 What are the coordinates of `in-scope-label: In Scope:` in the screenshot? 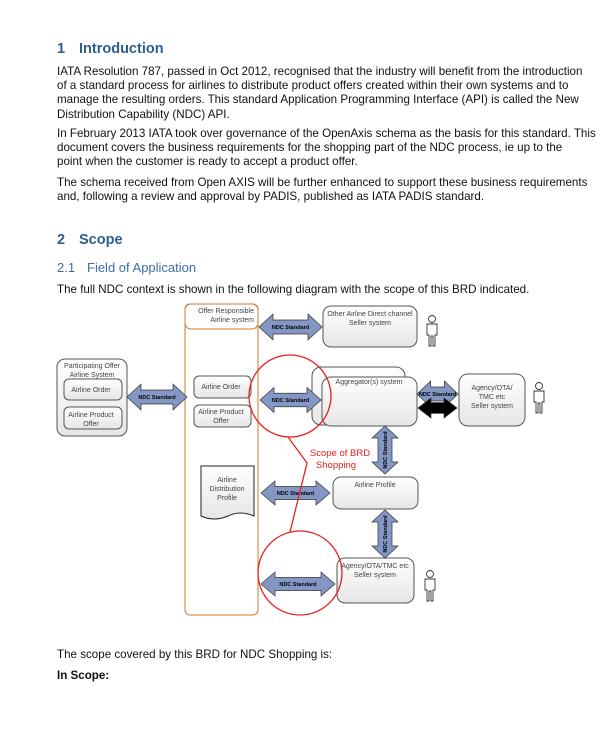 It's located at (83, 675).